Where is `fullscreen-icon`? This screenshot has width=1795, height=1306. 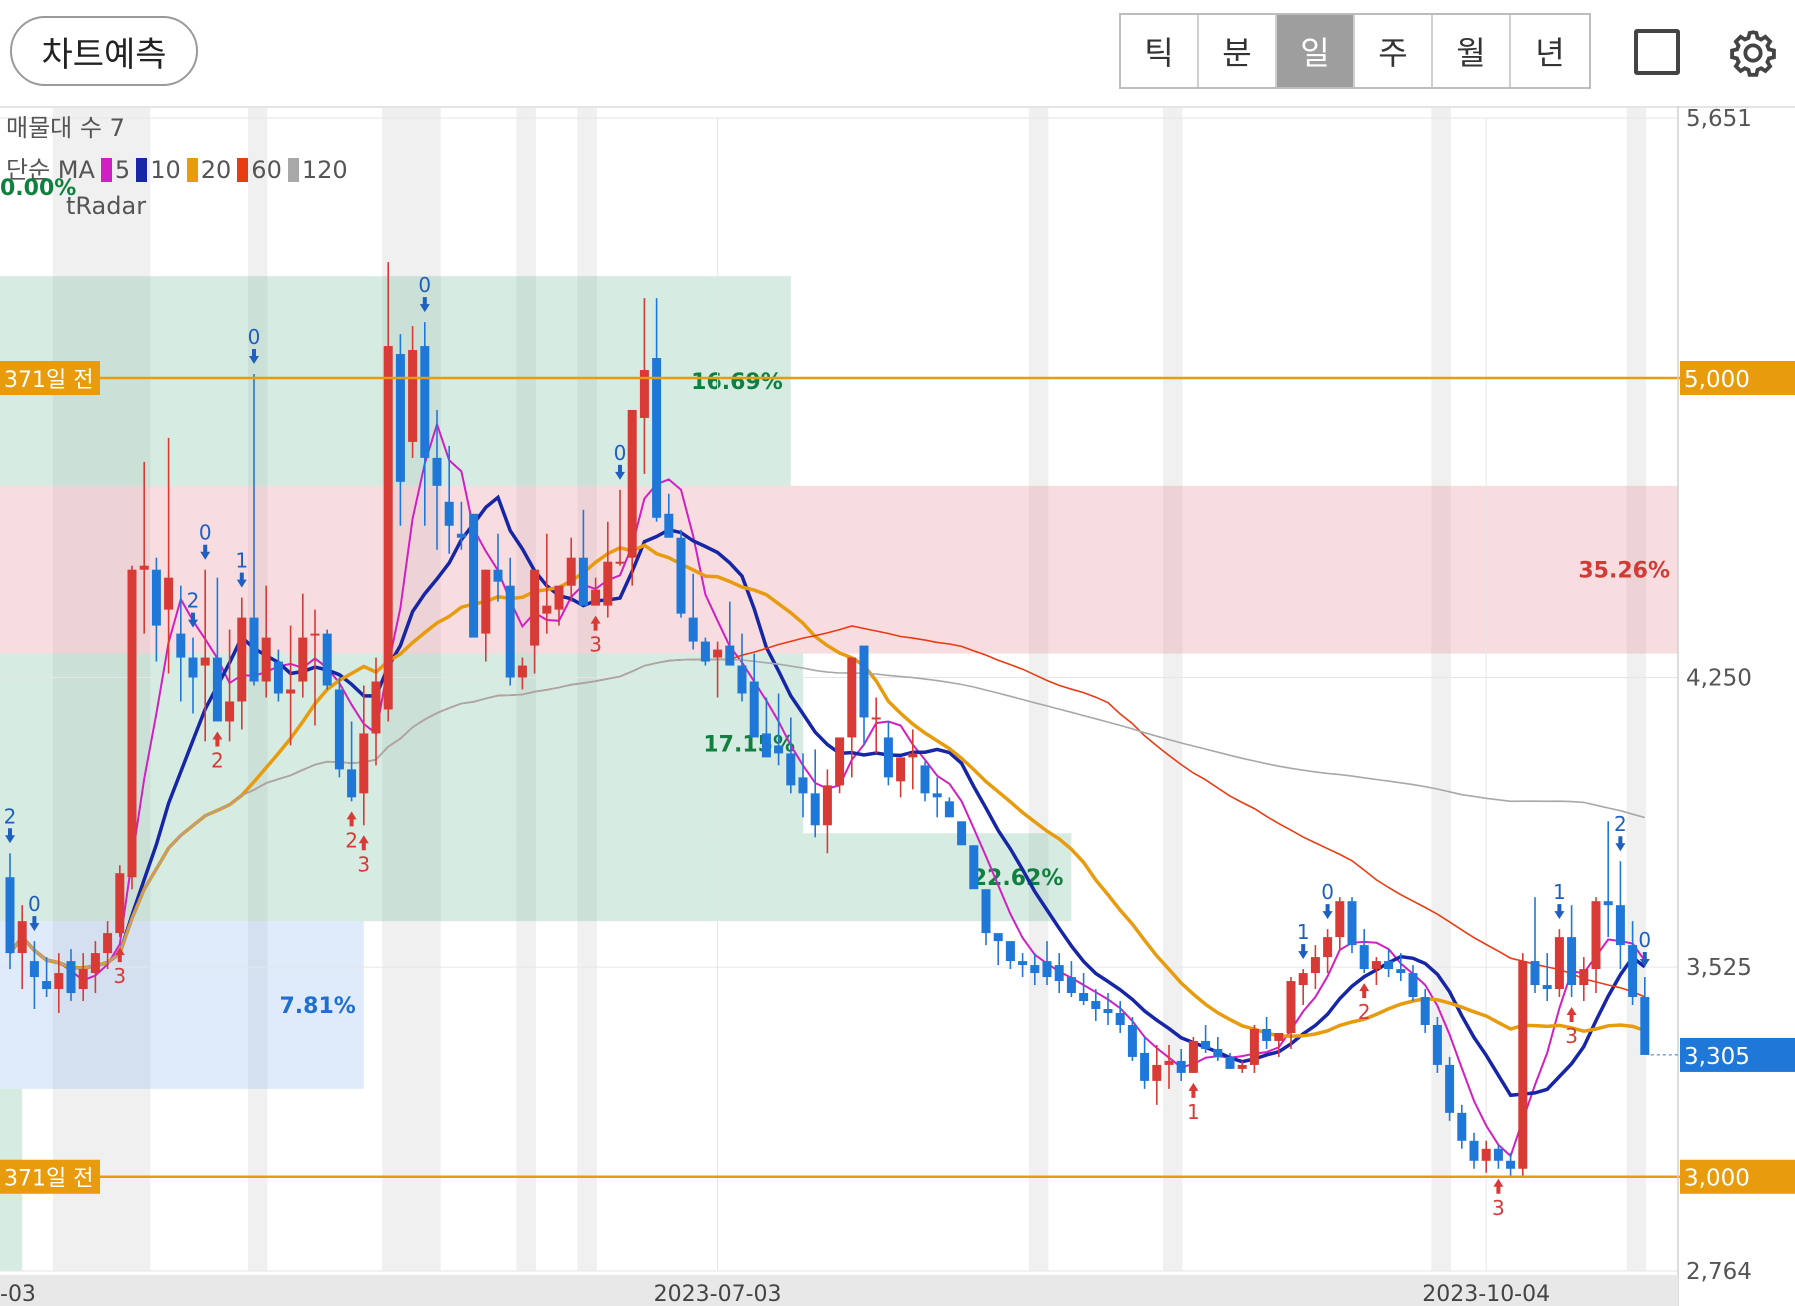
fullscreen-icon is located at coordinates (1657, 52).